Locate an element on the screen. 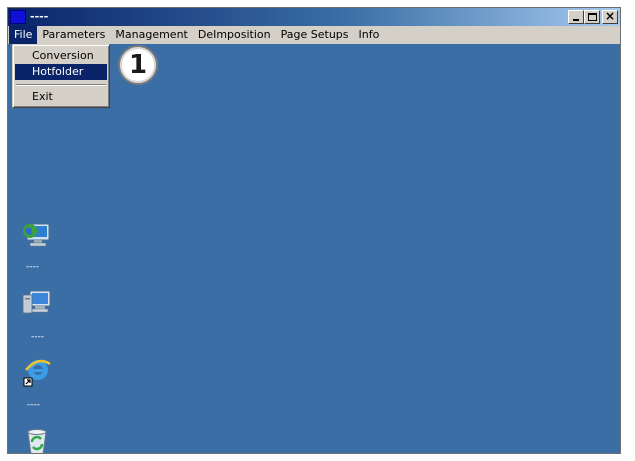 The height and width of the screenshot is (461, 635). menu-item-hotfolder: Hotfolder is located at coordinates (61, 72).